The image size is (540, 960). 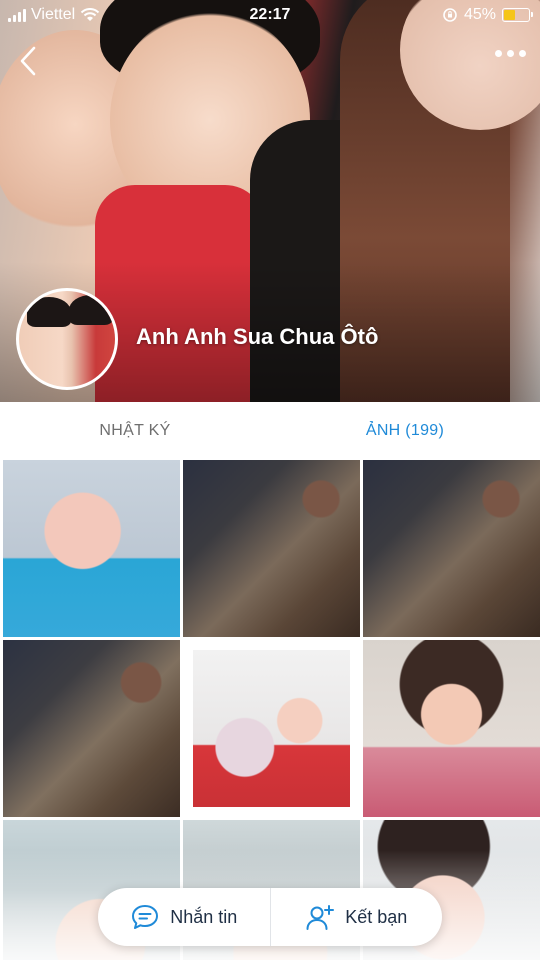 I want to click on profile-name: Anh Anh Sua Chua Ôtô, so click(x=257, y=336).